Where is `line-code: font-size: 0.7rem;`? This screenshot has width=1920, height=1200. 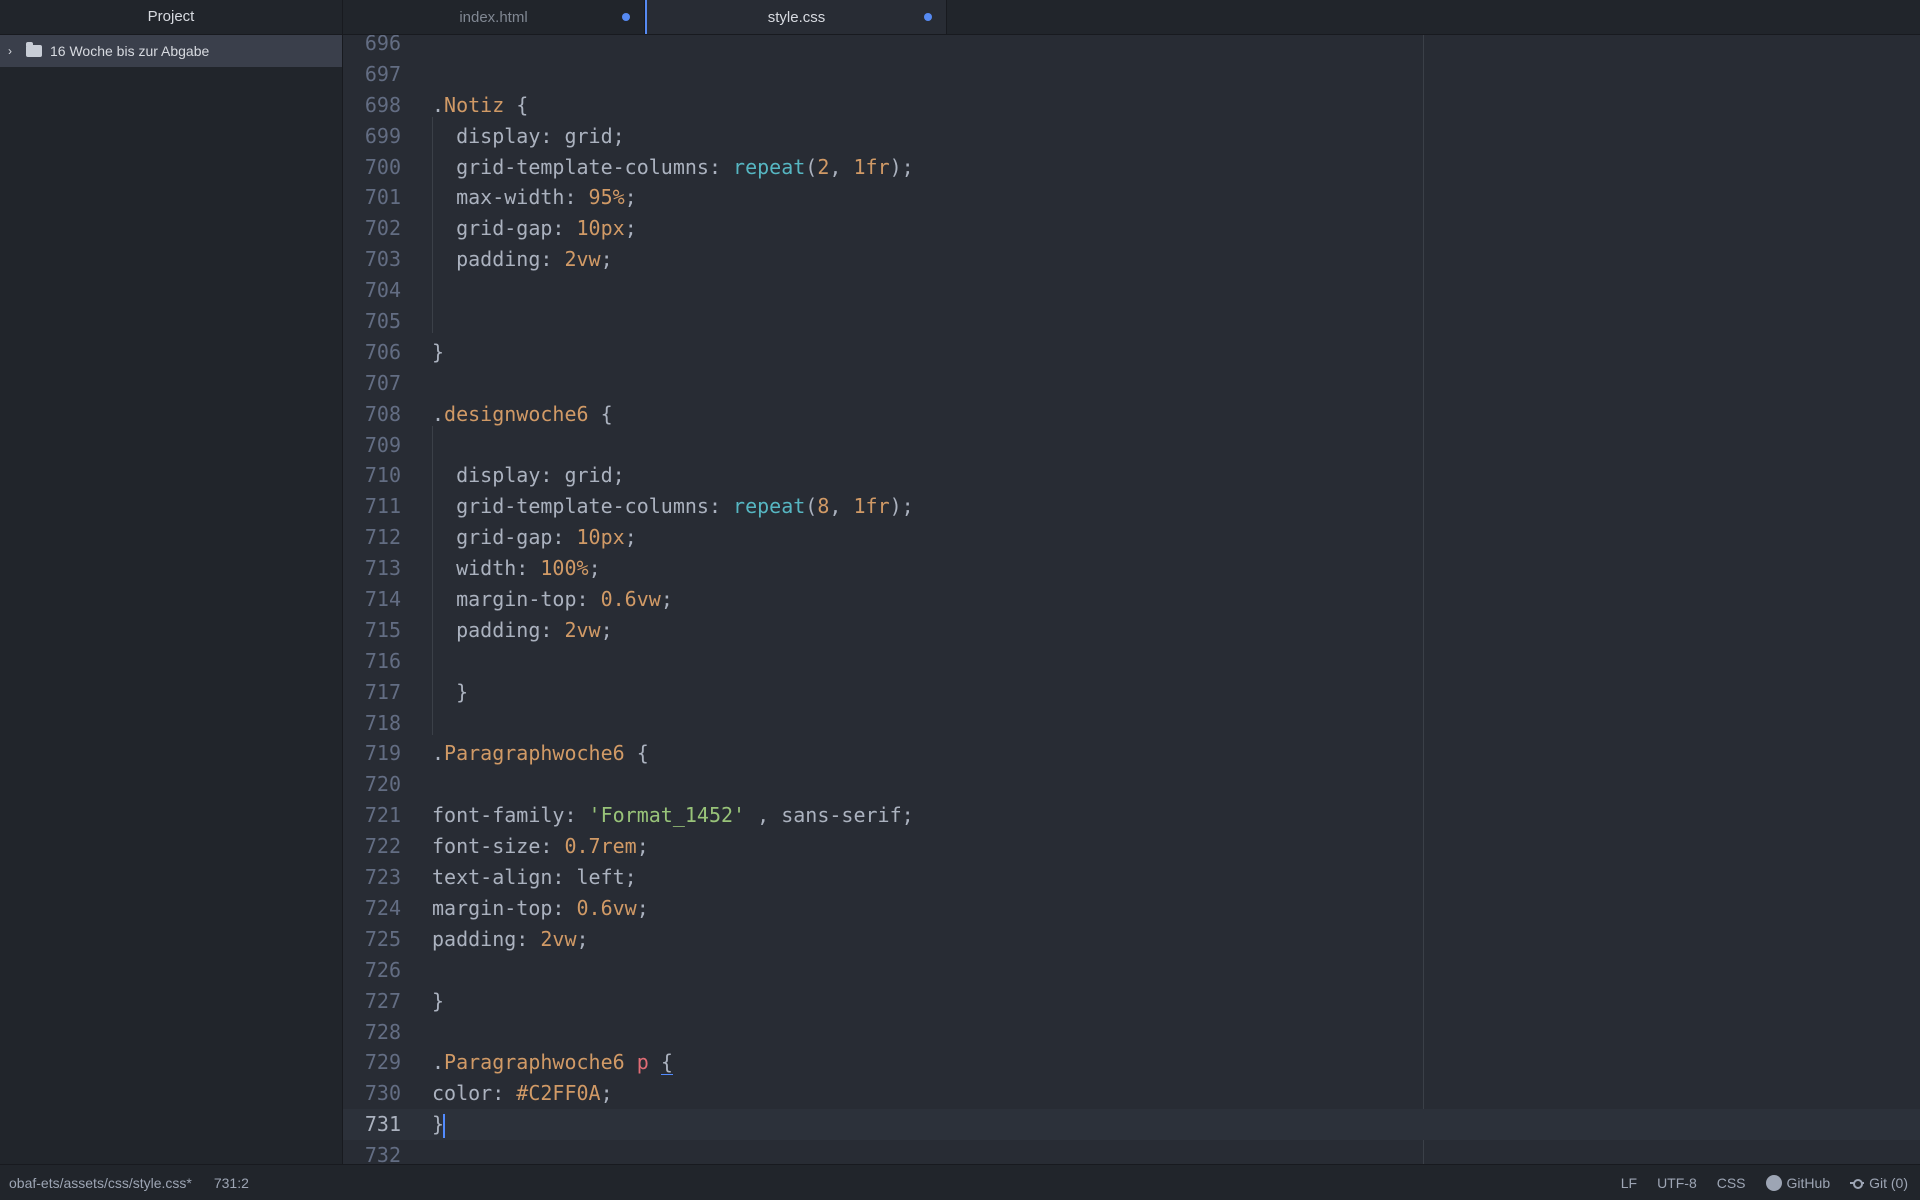 line-code: font-size: 0.7rem; is located at coordinates (540, 846).